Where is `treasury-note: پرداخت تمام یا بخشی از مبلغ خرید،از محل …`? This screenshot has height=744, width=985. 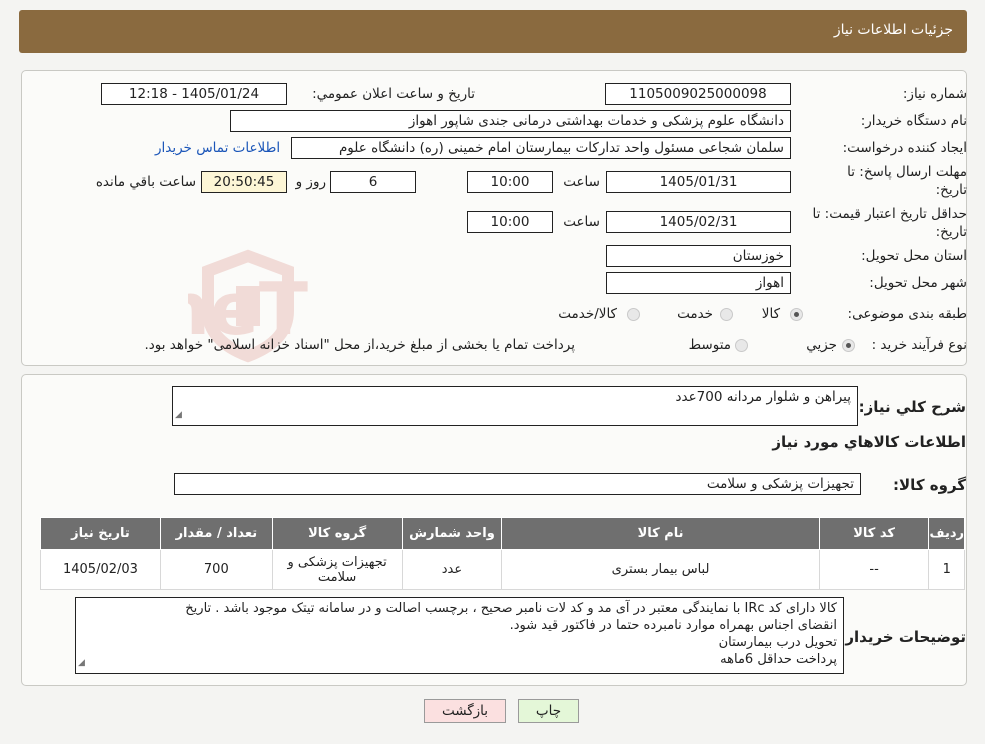
treasury-note: پرداخت تمام یا بخشی از مبلغ خرید،از محل … is located at coordinates (359, 345).